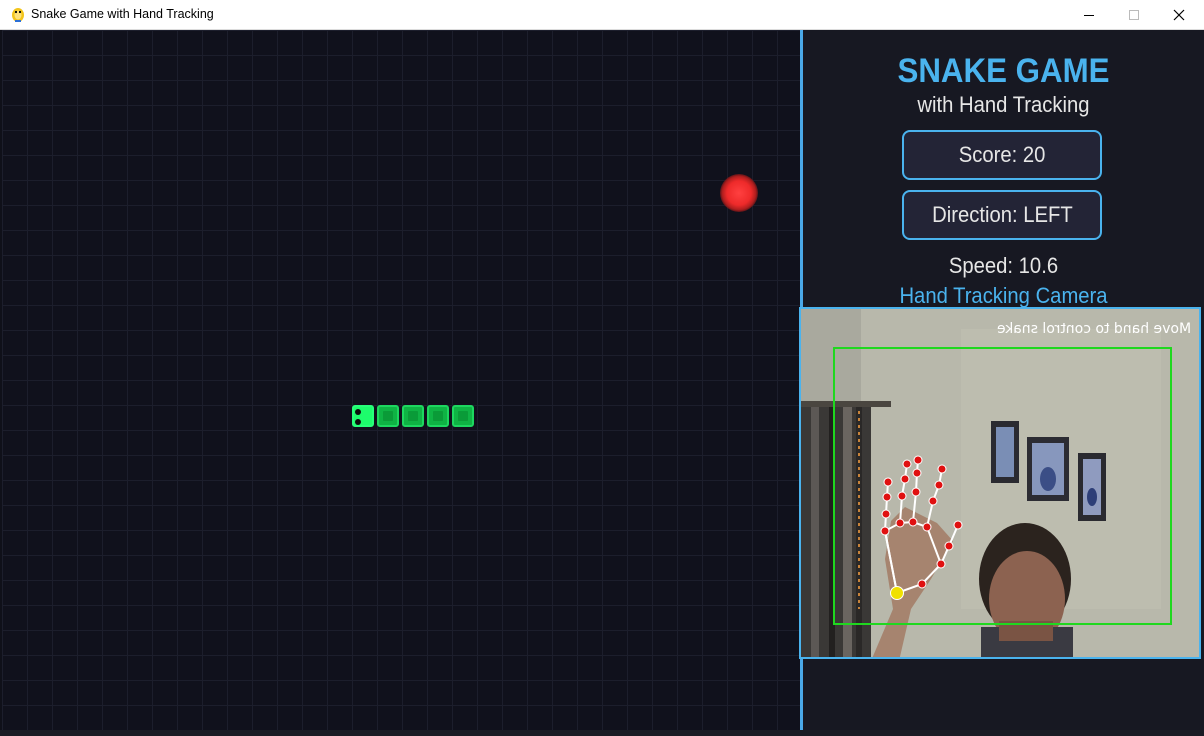 The image size is (1204, 736). Describe the element at coordinates (1003, 265) in the screenshot. I see `speed-label: Speed: 10.6` at that location.